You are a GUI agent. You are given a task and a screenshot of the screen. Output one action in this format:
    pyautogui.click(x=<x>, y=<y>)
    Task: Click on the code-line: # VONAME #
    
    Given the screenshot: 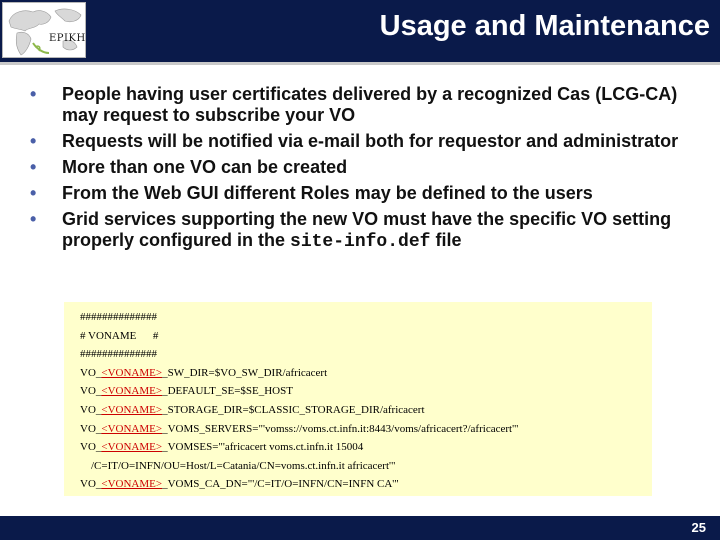 What is the action you would take?
    pyautogui.click(x=119, y=335)
    